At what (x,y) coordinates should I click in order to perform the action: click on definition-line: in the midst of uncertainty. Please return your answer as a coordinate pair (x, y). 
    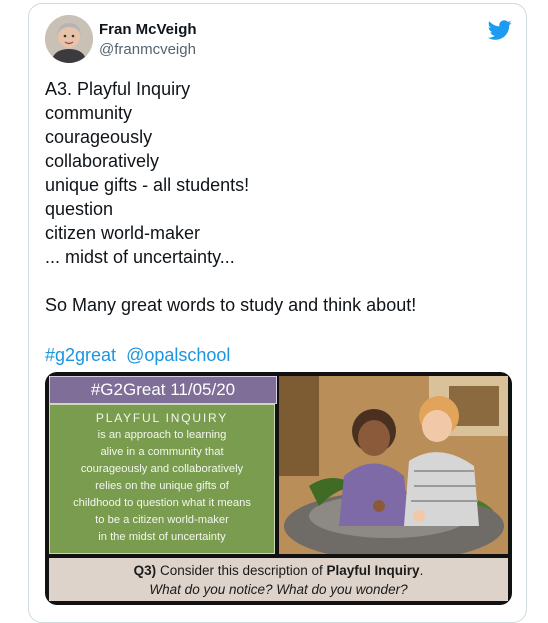
    Looking at the image, I should click on (162, 537).